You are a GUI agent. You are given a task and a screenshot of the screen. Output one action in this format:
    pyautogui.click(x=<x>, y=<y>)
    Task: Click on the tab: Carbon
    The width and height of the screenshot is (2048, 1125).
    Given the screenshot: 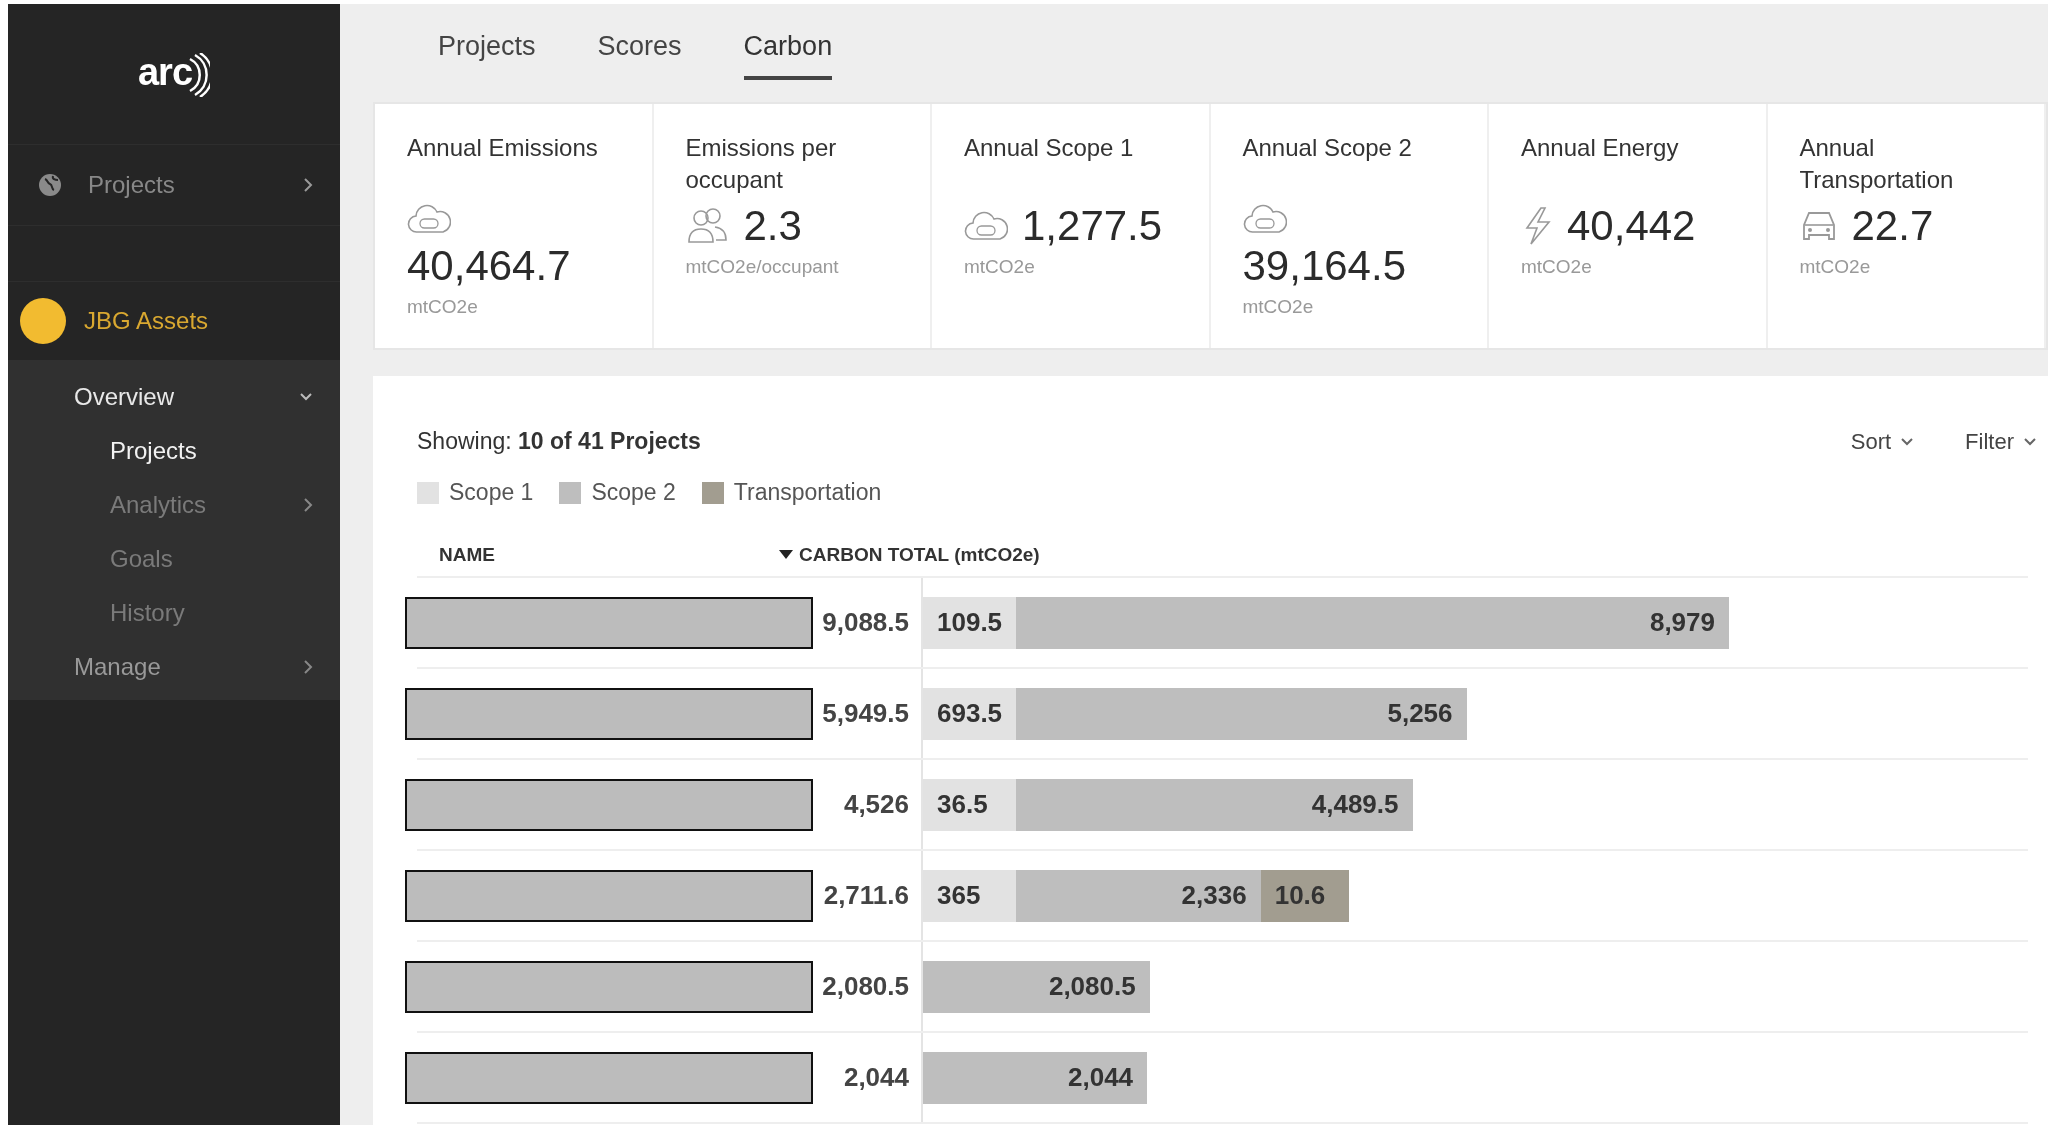 What is the action you would take?
    pyautogui.click(x=788, y=55)
    